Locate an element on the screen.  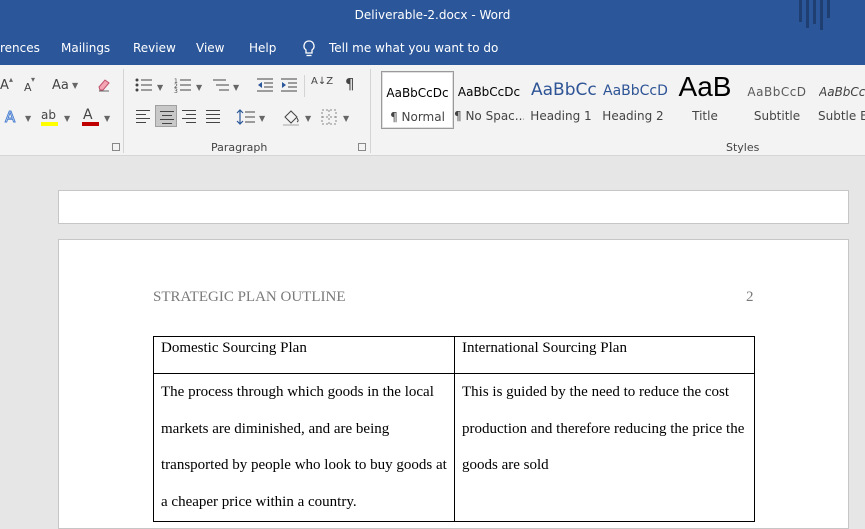
style-label: Heading 1 is located at coordinates (561, 116).